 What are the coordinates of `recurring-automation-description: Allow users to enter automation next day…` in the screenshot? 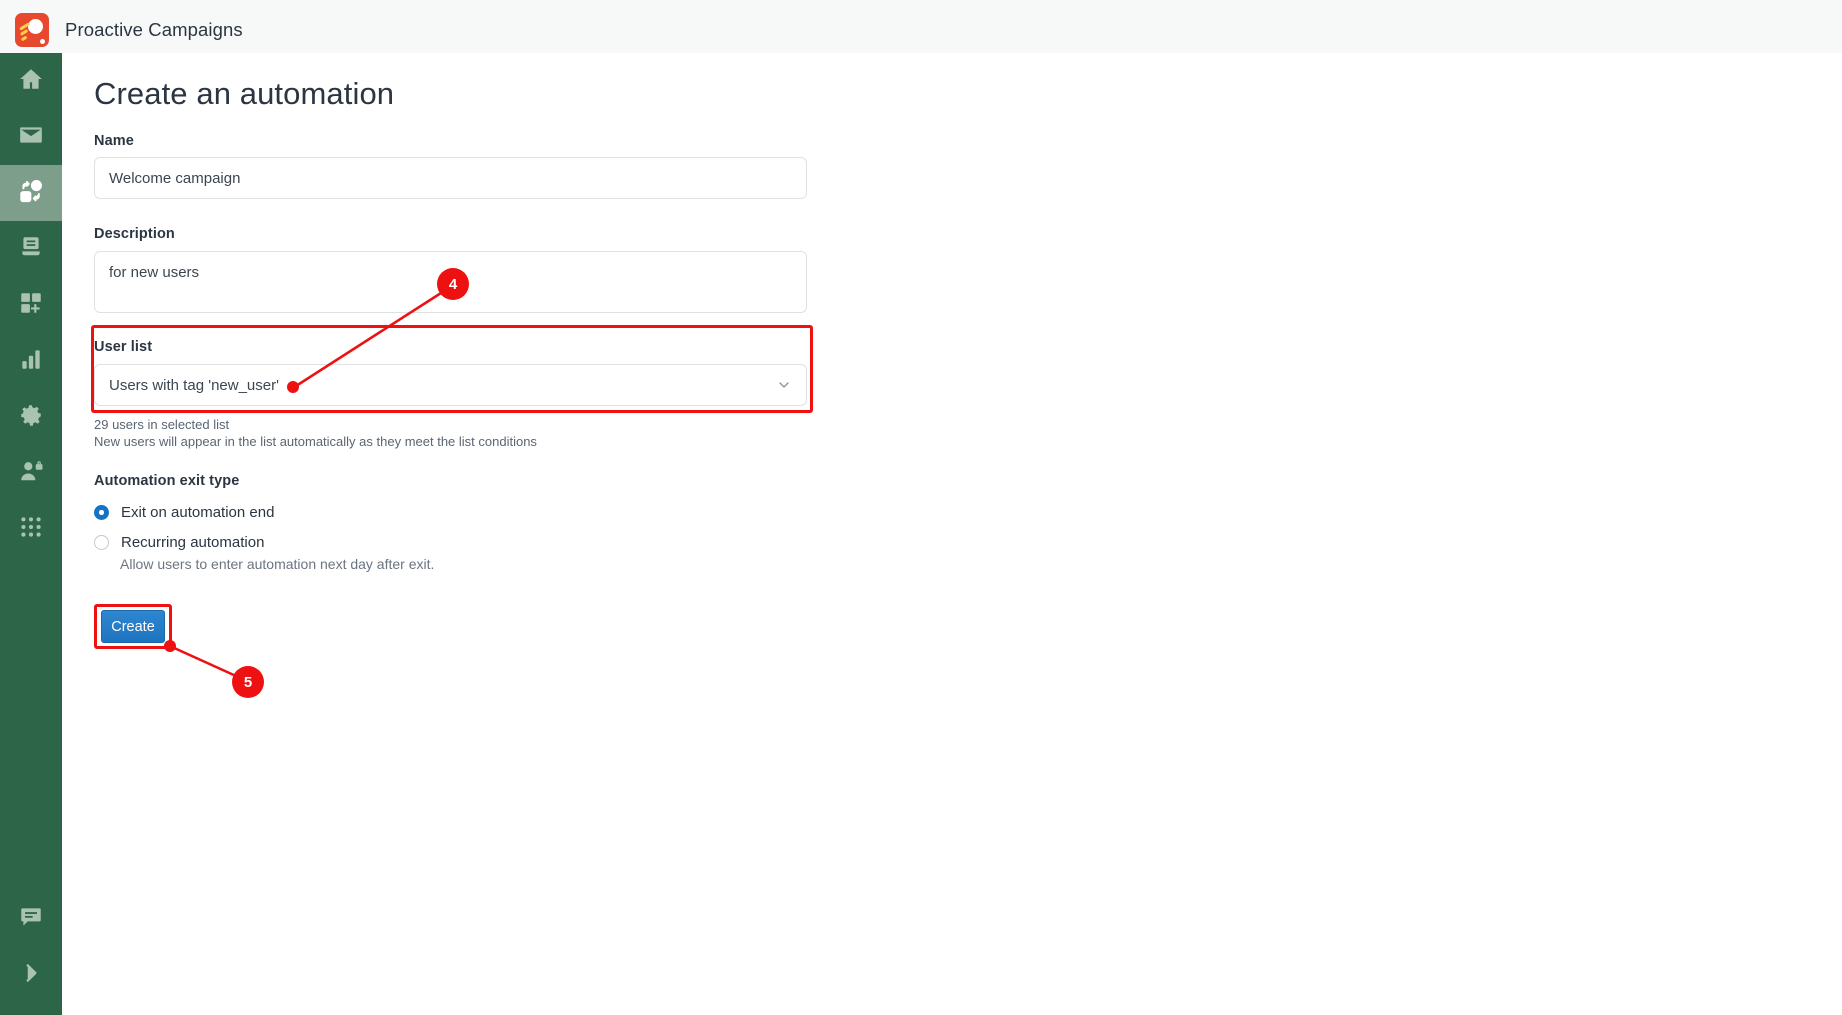 It's located at (277, 564).